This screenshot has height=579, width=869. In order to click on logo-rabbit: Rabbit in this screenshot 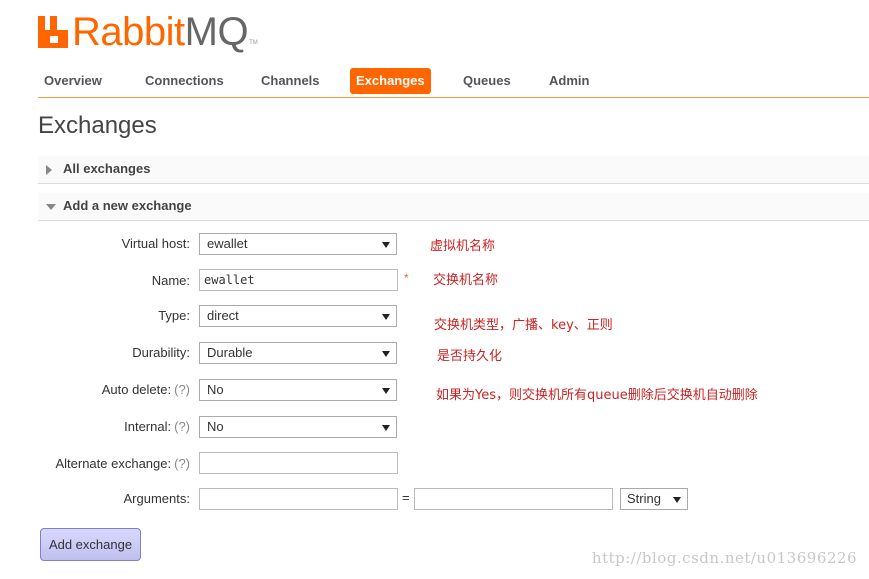, I will do `click(128, 32)`.